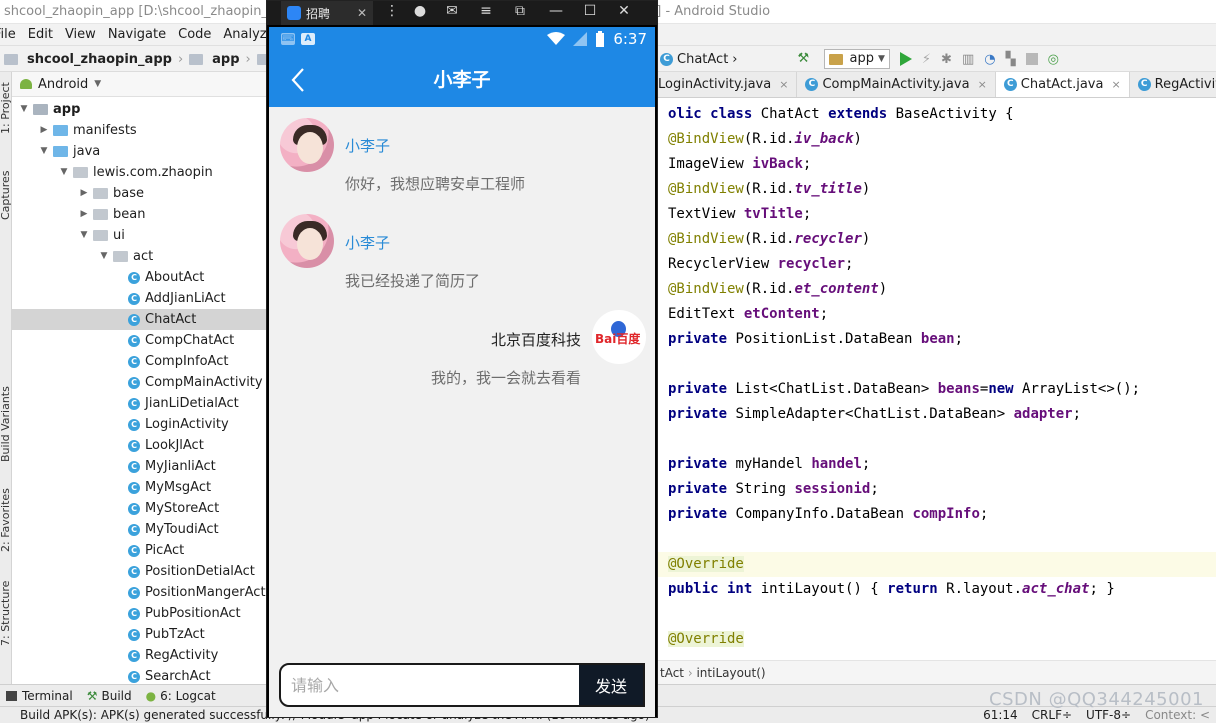 The height and width of the screenshot is (723, 1216). What do you see at coordinates (140, 466) in the screenshot?
I see `tree-class-item: C MyJianliAct` at bounding box center [140, 466].